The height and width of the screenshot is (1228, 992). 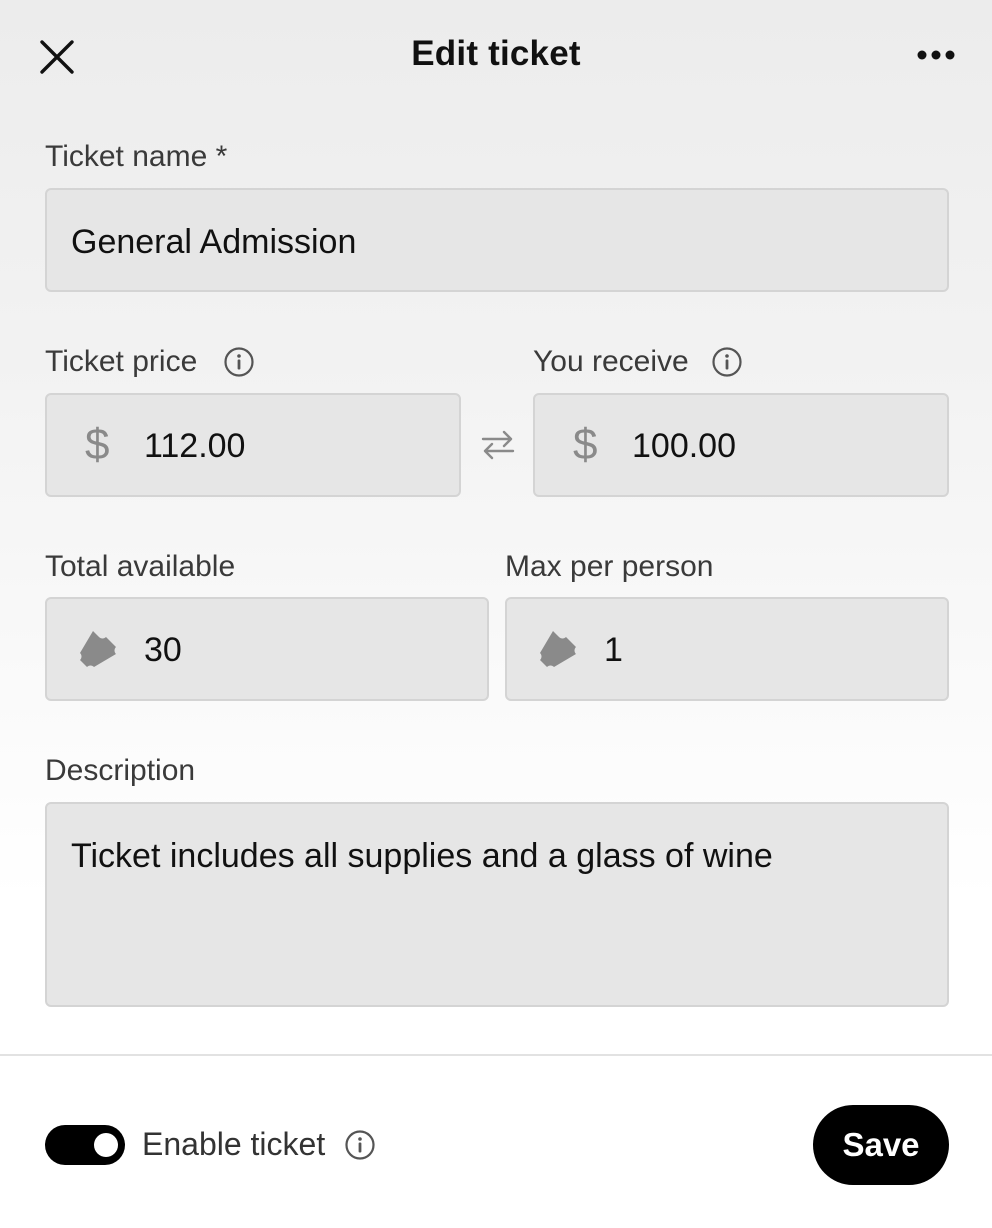 I want to click on swap-arrows-icon, so click(x=498, y=445).